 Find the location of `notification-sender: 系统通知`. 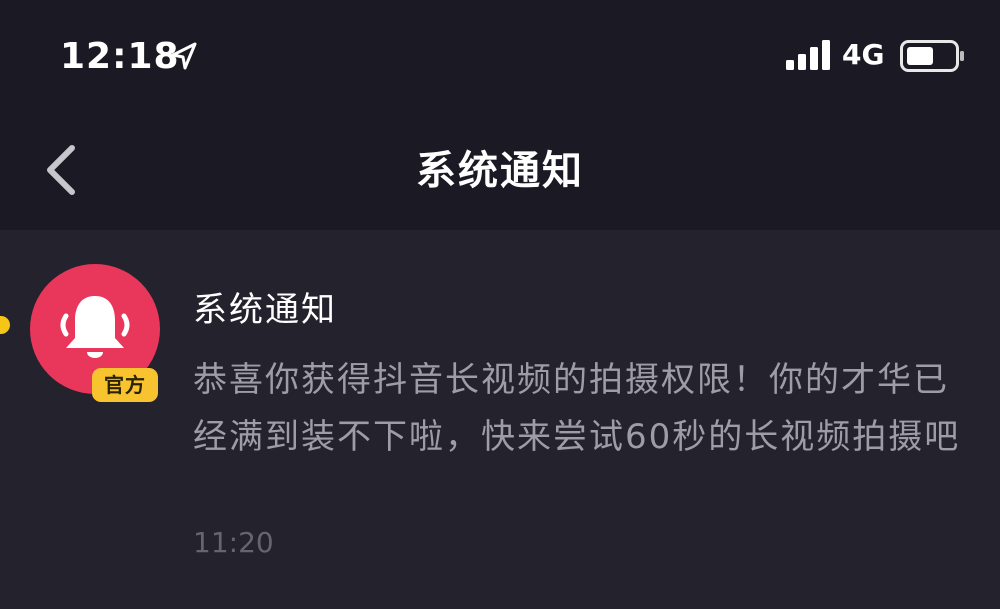

notification-sender: 系统通知 is located at coordinates (265, 310).